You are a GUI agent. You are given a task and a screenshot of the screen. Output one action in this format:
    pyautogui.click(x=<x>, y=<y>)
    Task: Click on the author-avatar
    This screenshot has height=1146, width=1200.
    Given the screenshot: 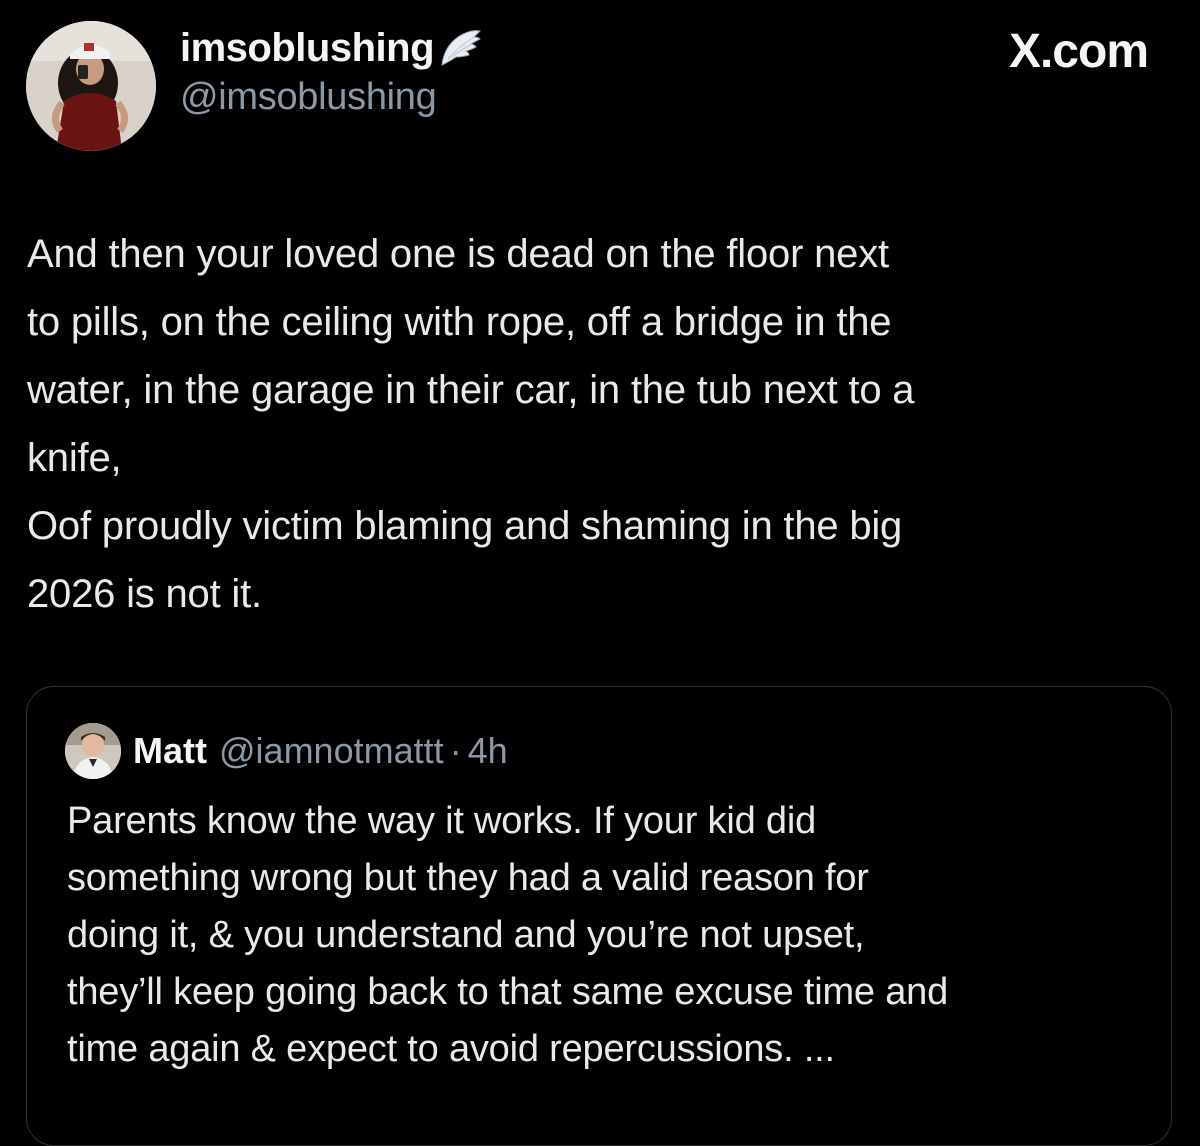 What is the action you would take?
    pyautogui.click(x=91, y=86)
    